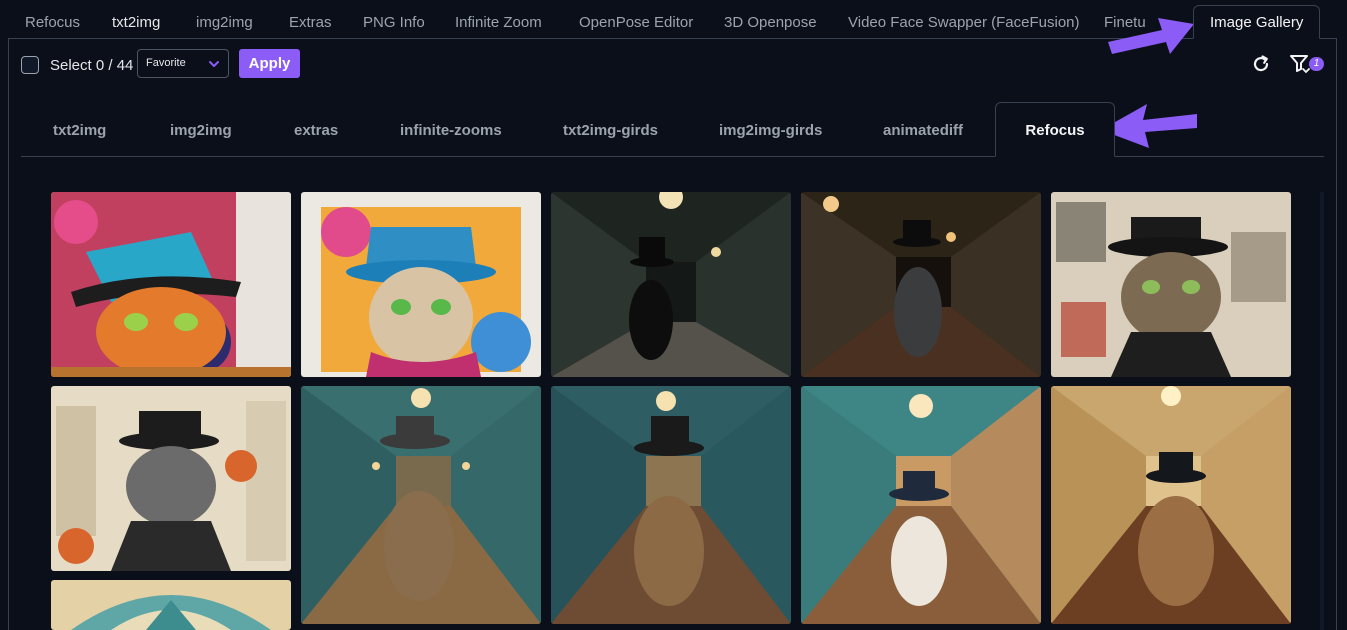 The width and height of the screenshot is (1347, 630). Describe the element at coordinates (136, 23) in the screenshot. I see `tab-txt2img: txt2img` at that location.